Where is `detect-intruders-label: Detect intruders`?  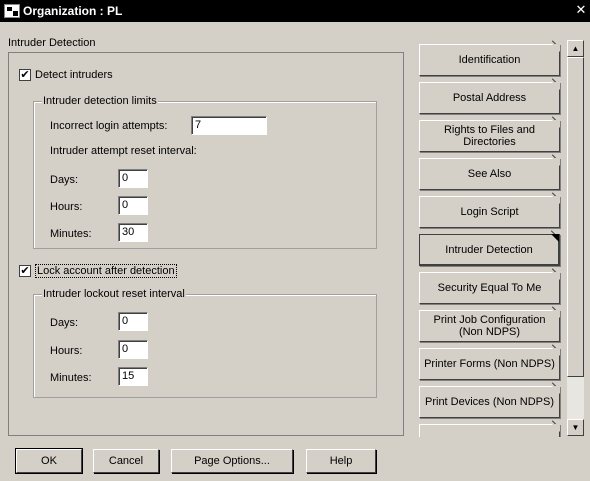 detect-intruders-label: Detect intruders is located at coordinates (74, 75).